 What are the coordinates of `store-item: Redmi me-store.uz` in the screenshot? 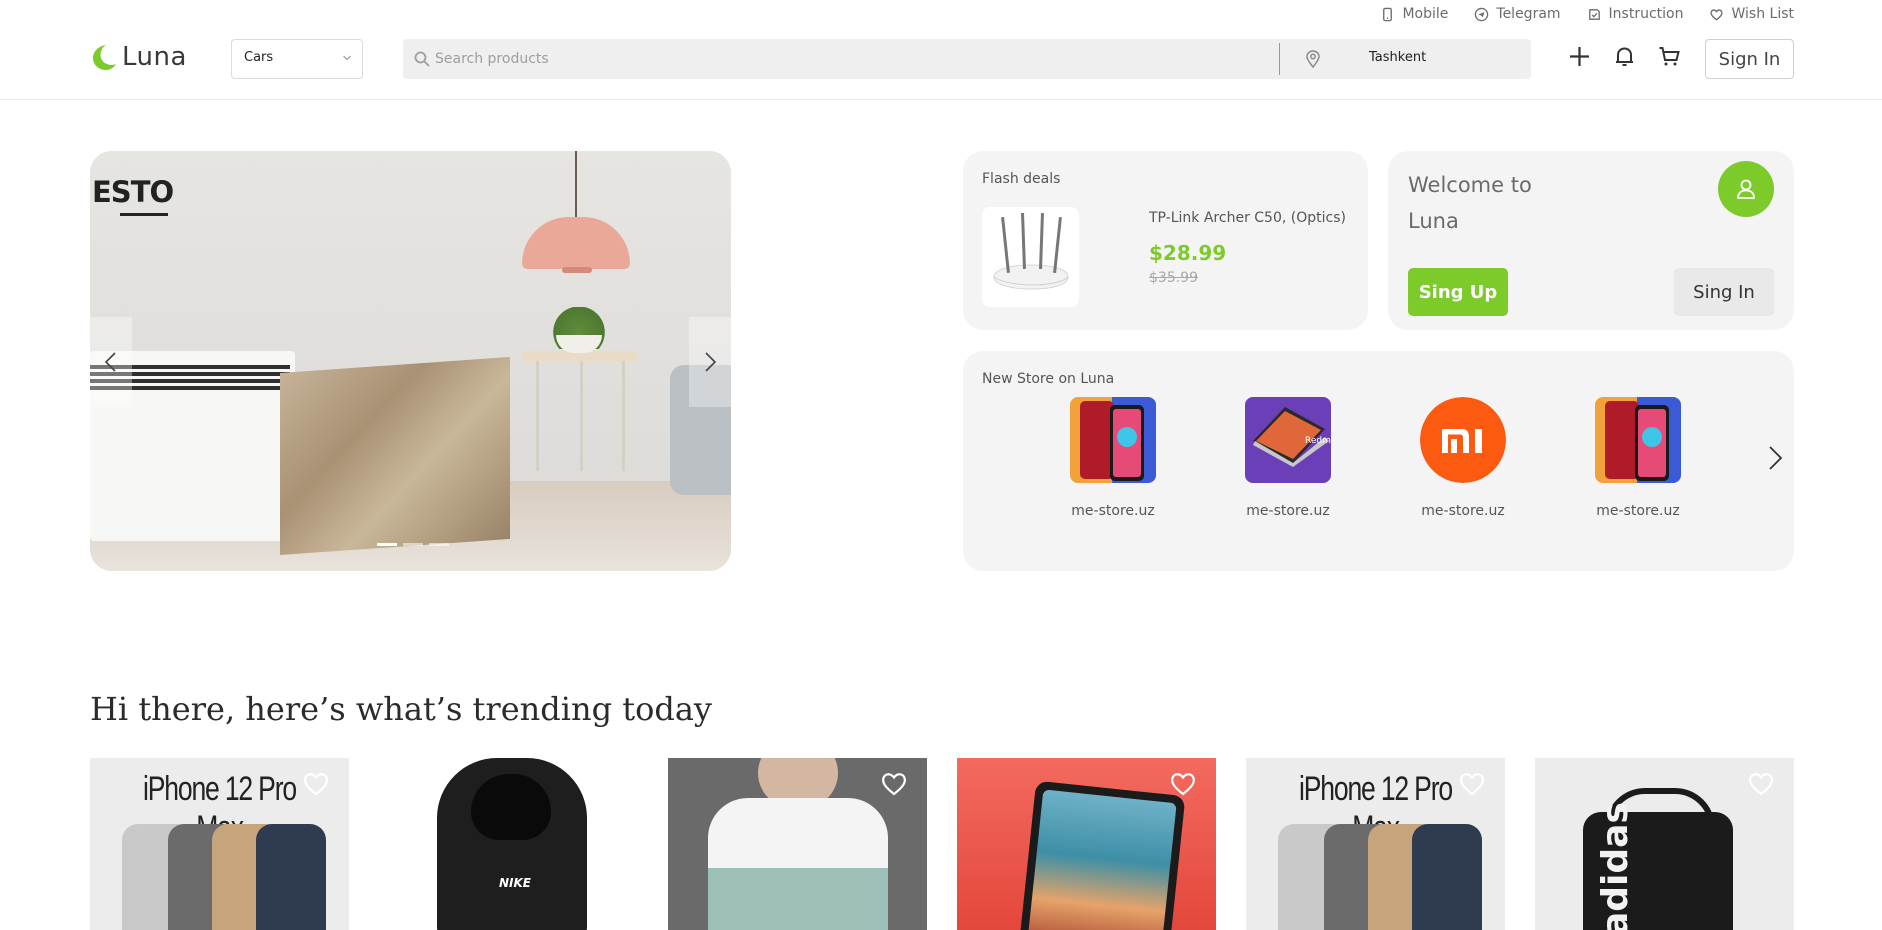 It's located at (1288, 458).